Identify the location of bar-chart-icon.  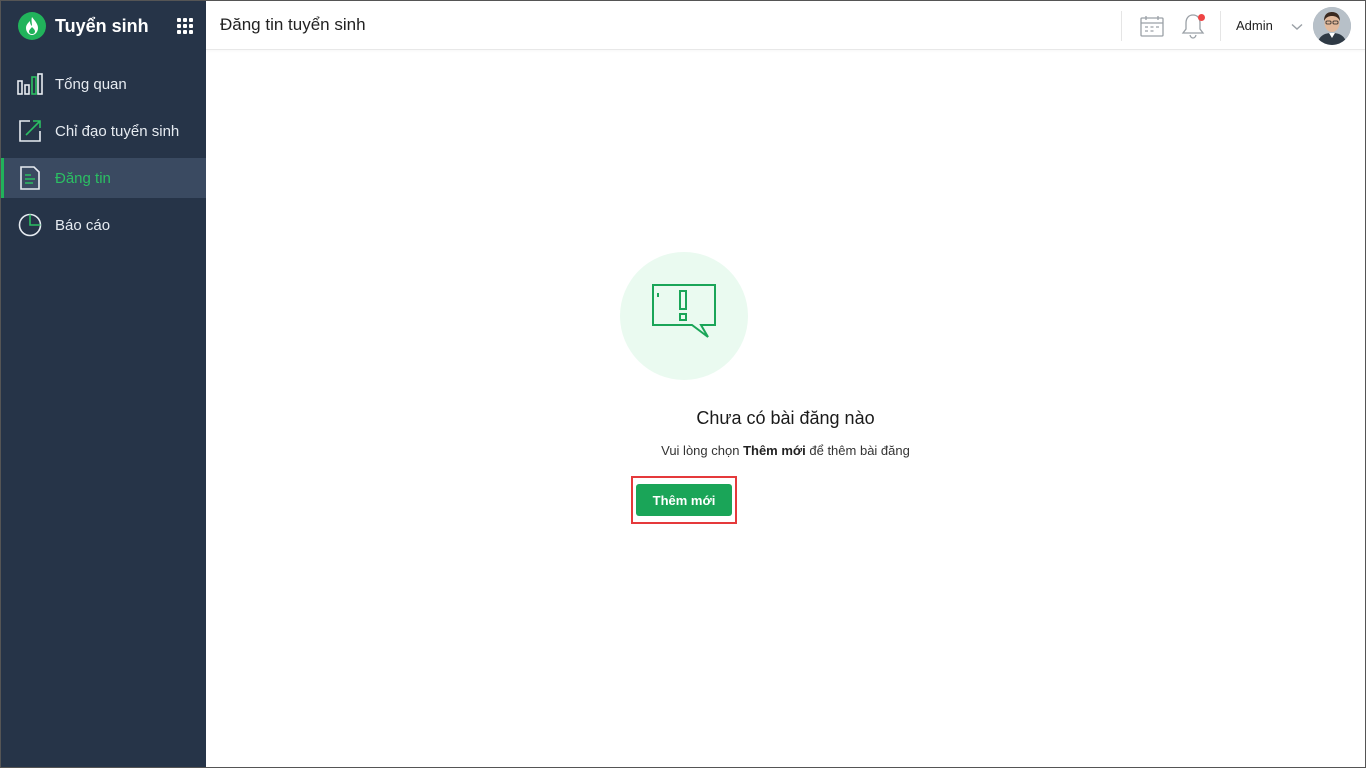
(30, 84).